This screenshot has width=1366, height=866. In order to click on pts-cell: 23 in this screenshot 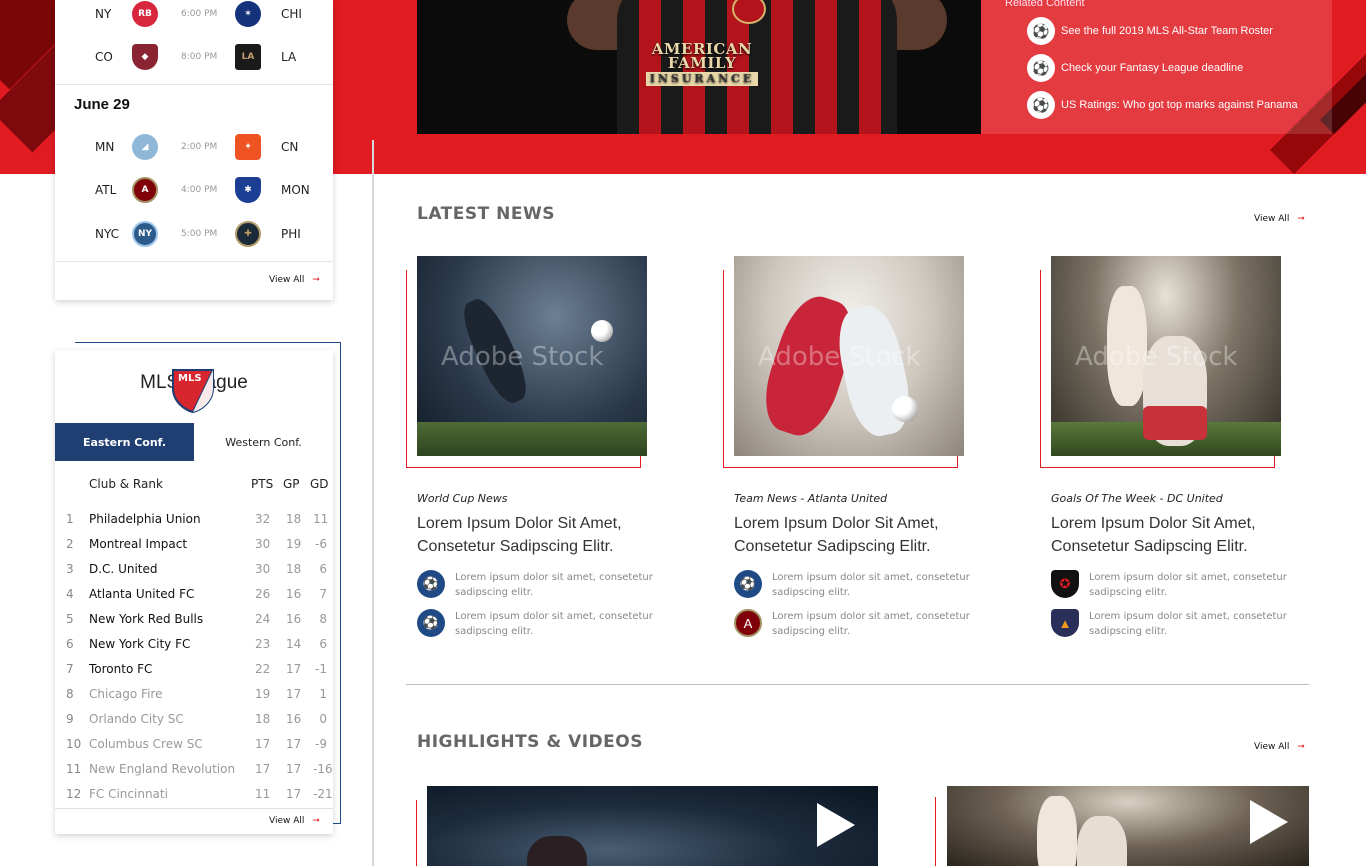, I will do `click(263, 644)`.